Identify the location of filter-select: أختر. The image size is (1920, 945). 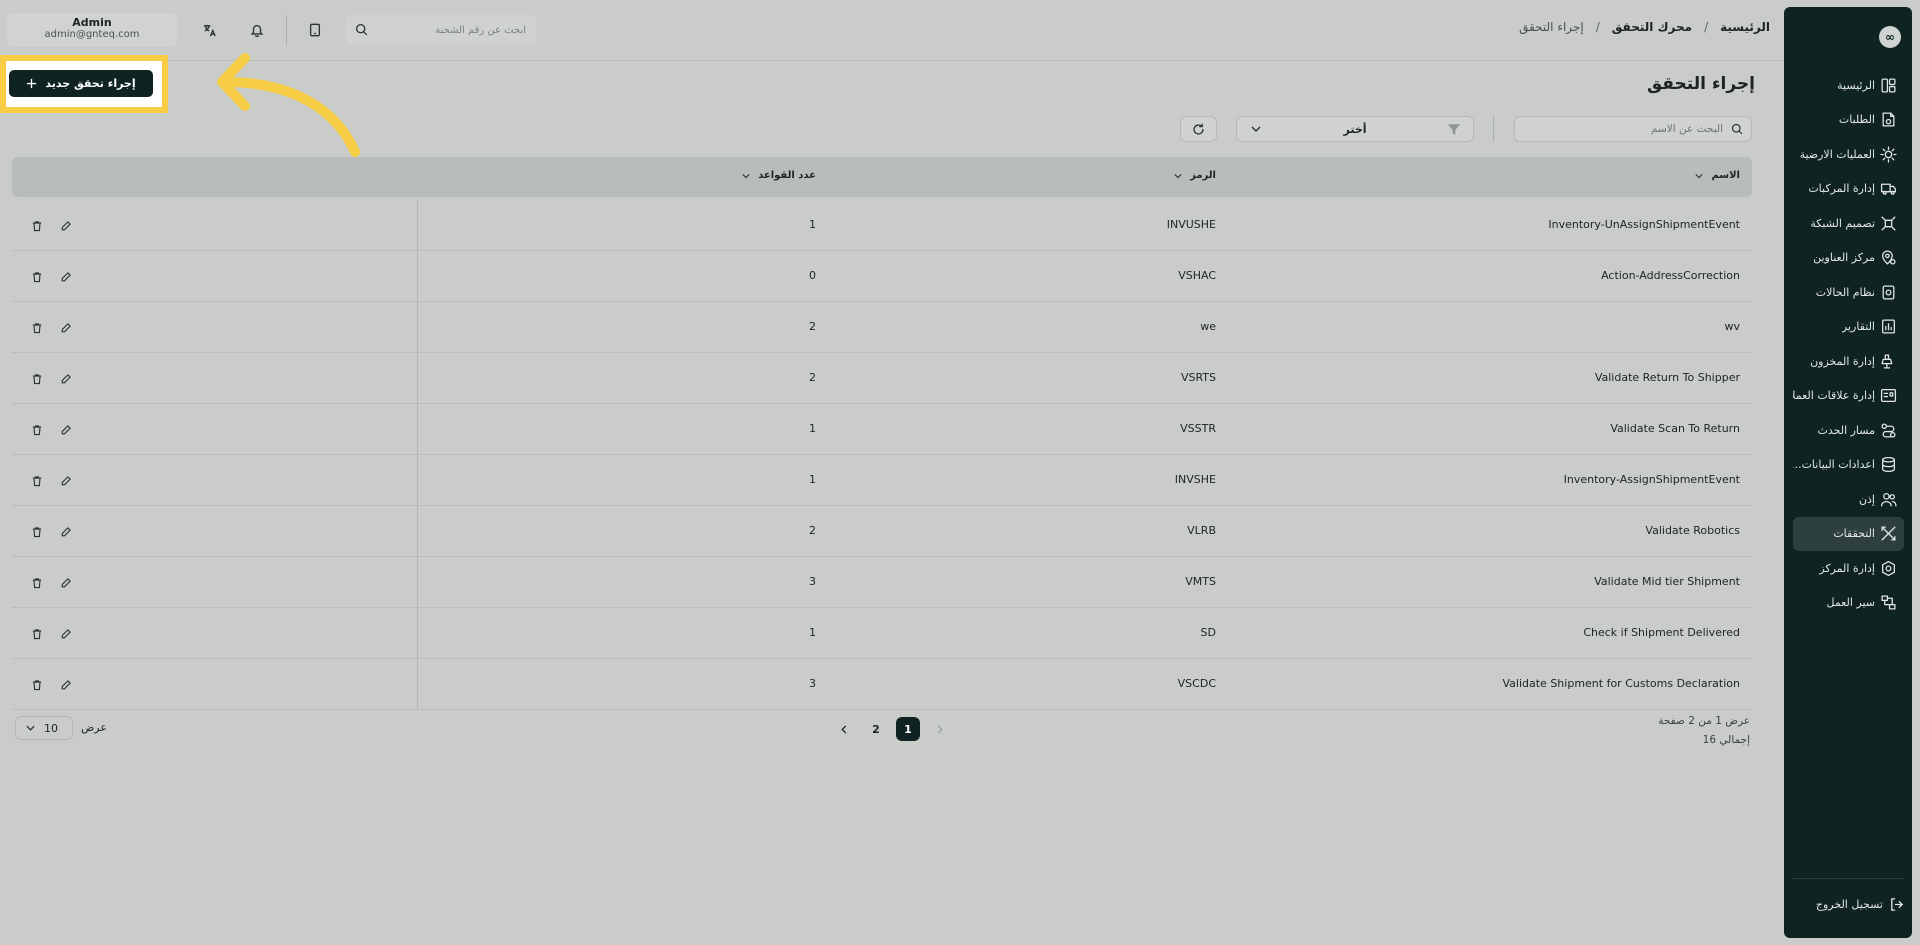
(1355, 129).